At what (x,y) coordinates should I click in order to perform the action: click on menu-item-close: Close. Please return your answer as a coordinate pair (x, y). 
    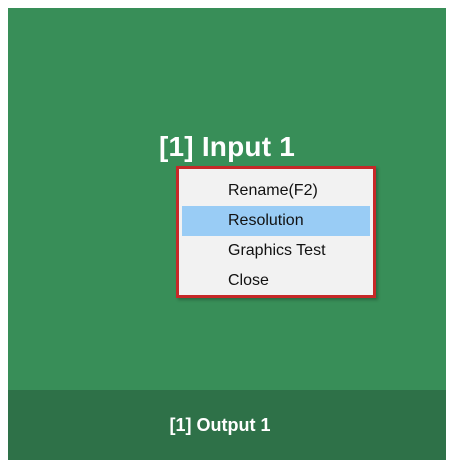
    Looking at the image, I should click on (276, 281).